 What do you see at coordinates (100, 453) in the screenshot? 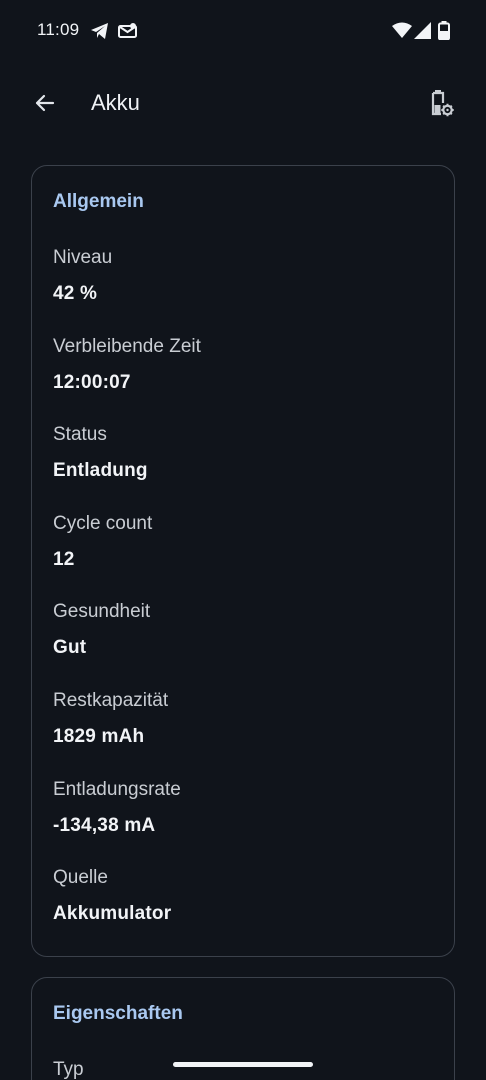
I see `item-status: Status Entladung` at bounding box center [100, 453].